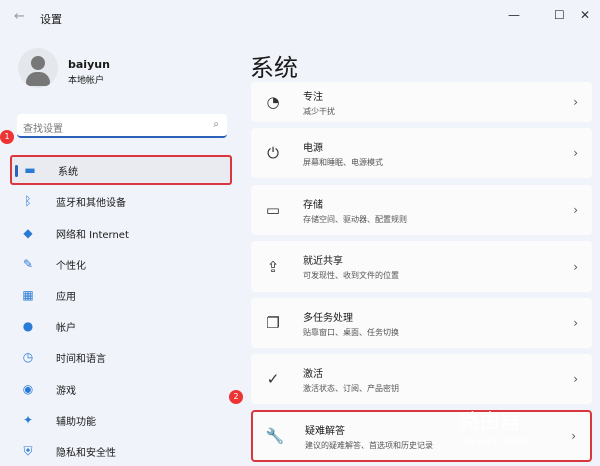  Describe the element at coordinates (274, 68) in the screenshot. I see `page-title: 系统` at that location.